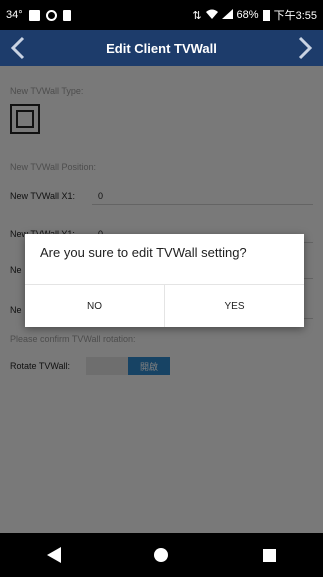  What do you see at coordinates (266, 15) in the screenshot?
I see `battery-icon` at bounding box center [266, 15].